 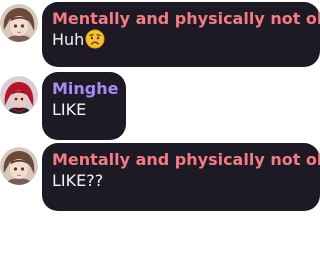 What do you see at coordinates (68, 39) in the screenshot?
I see `message-text-content: Huh` at bounding box center [68, 39].